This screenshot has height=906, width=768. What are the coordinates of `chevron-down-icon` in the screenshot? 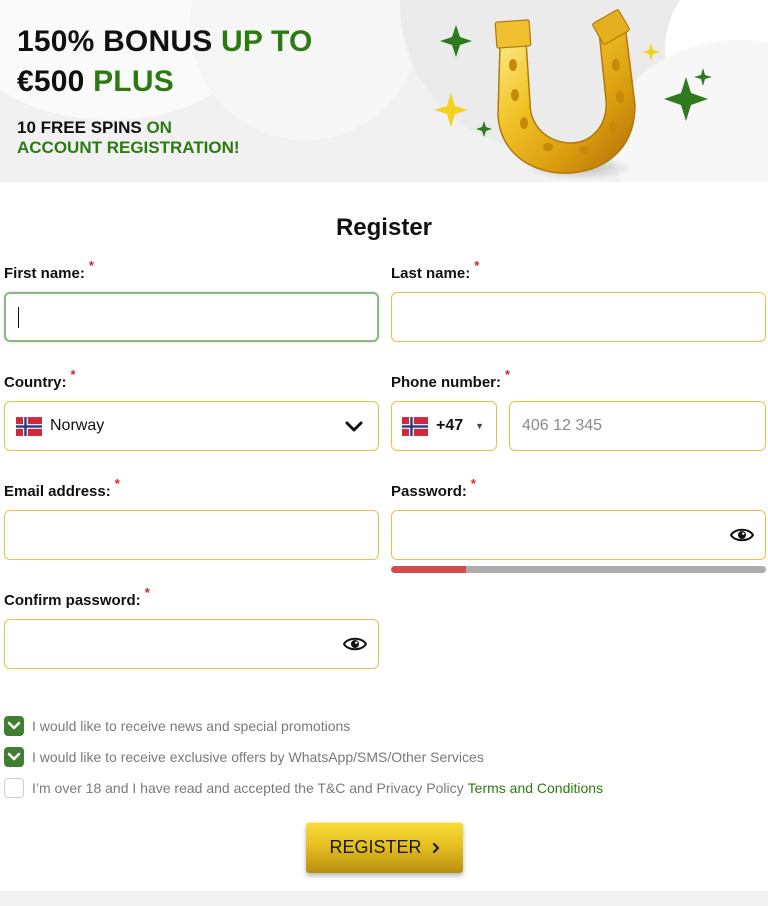 It's located at (354, 427).